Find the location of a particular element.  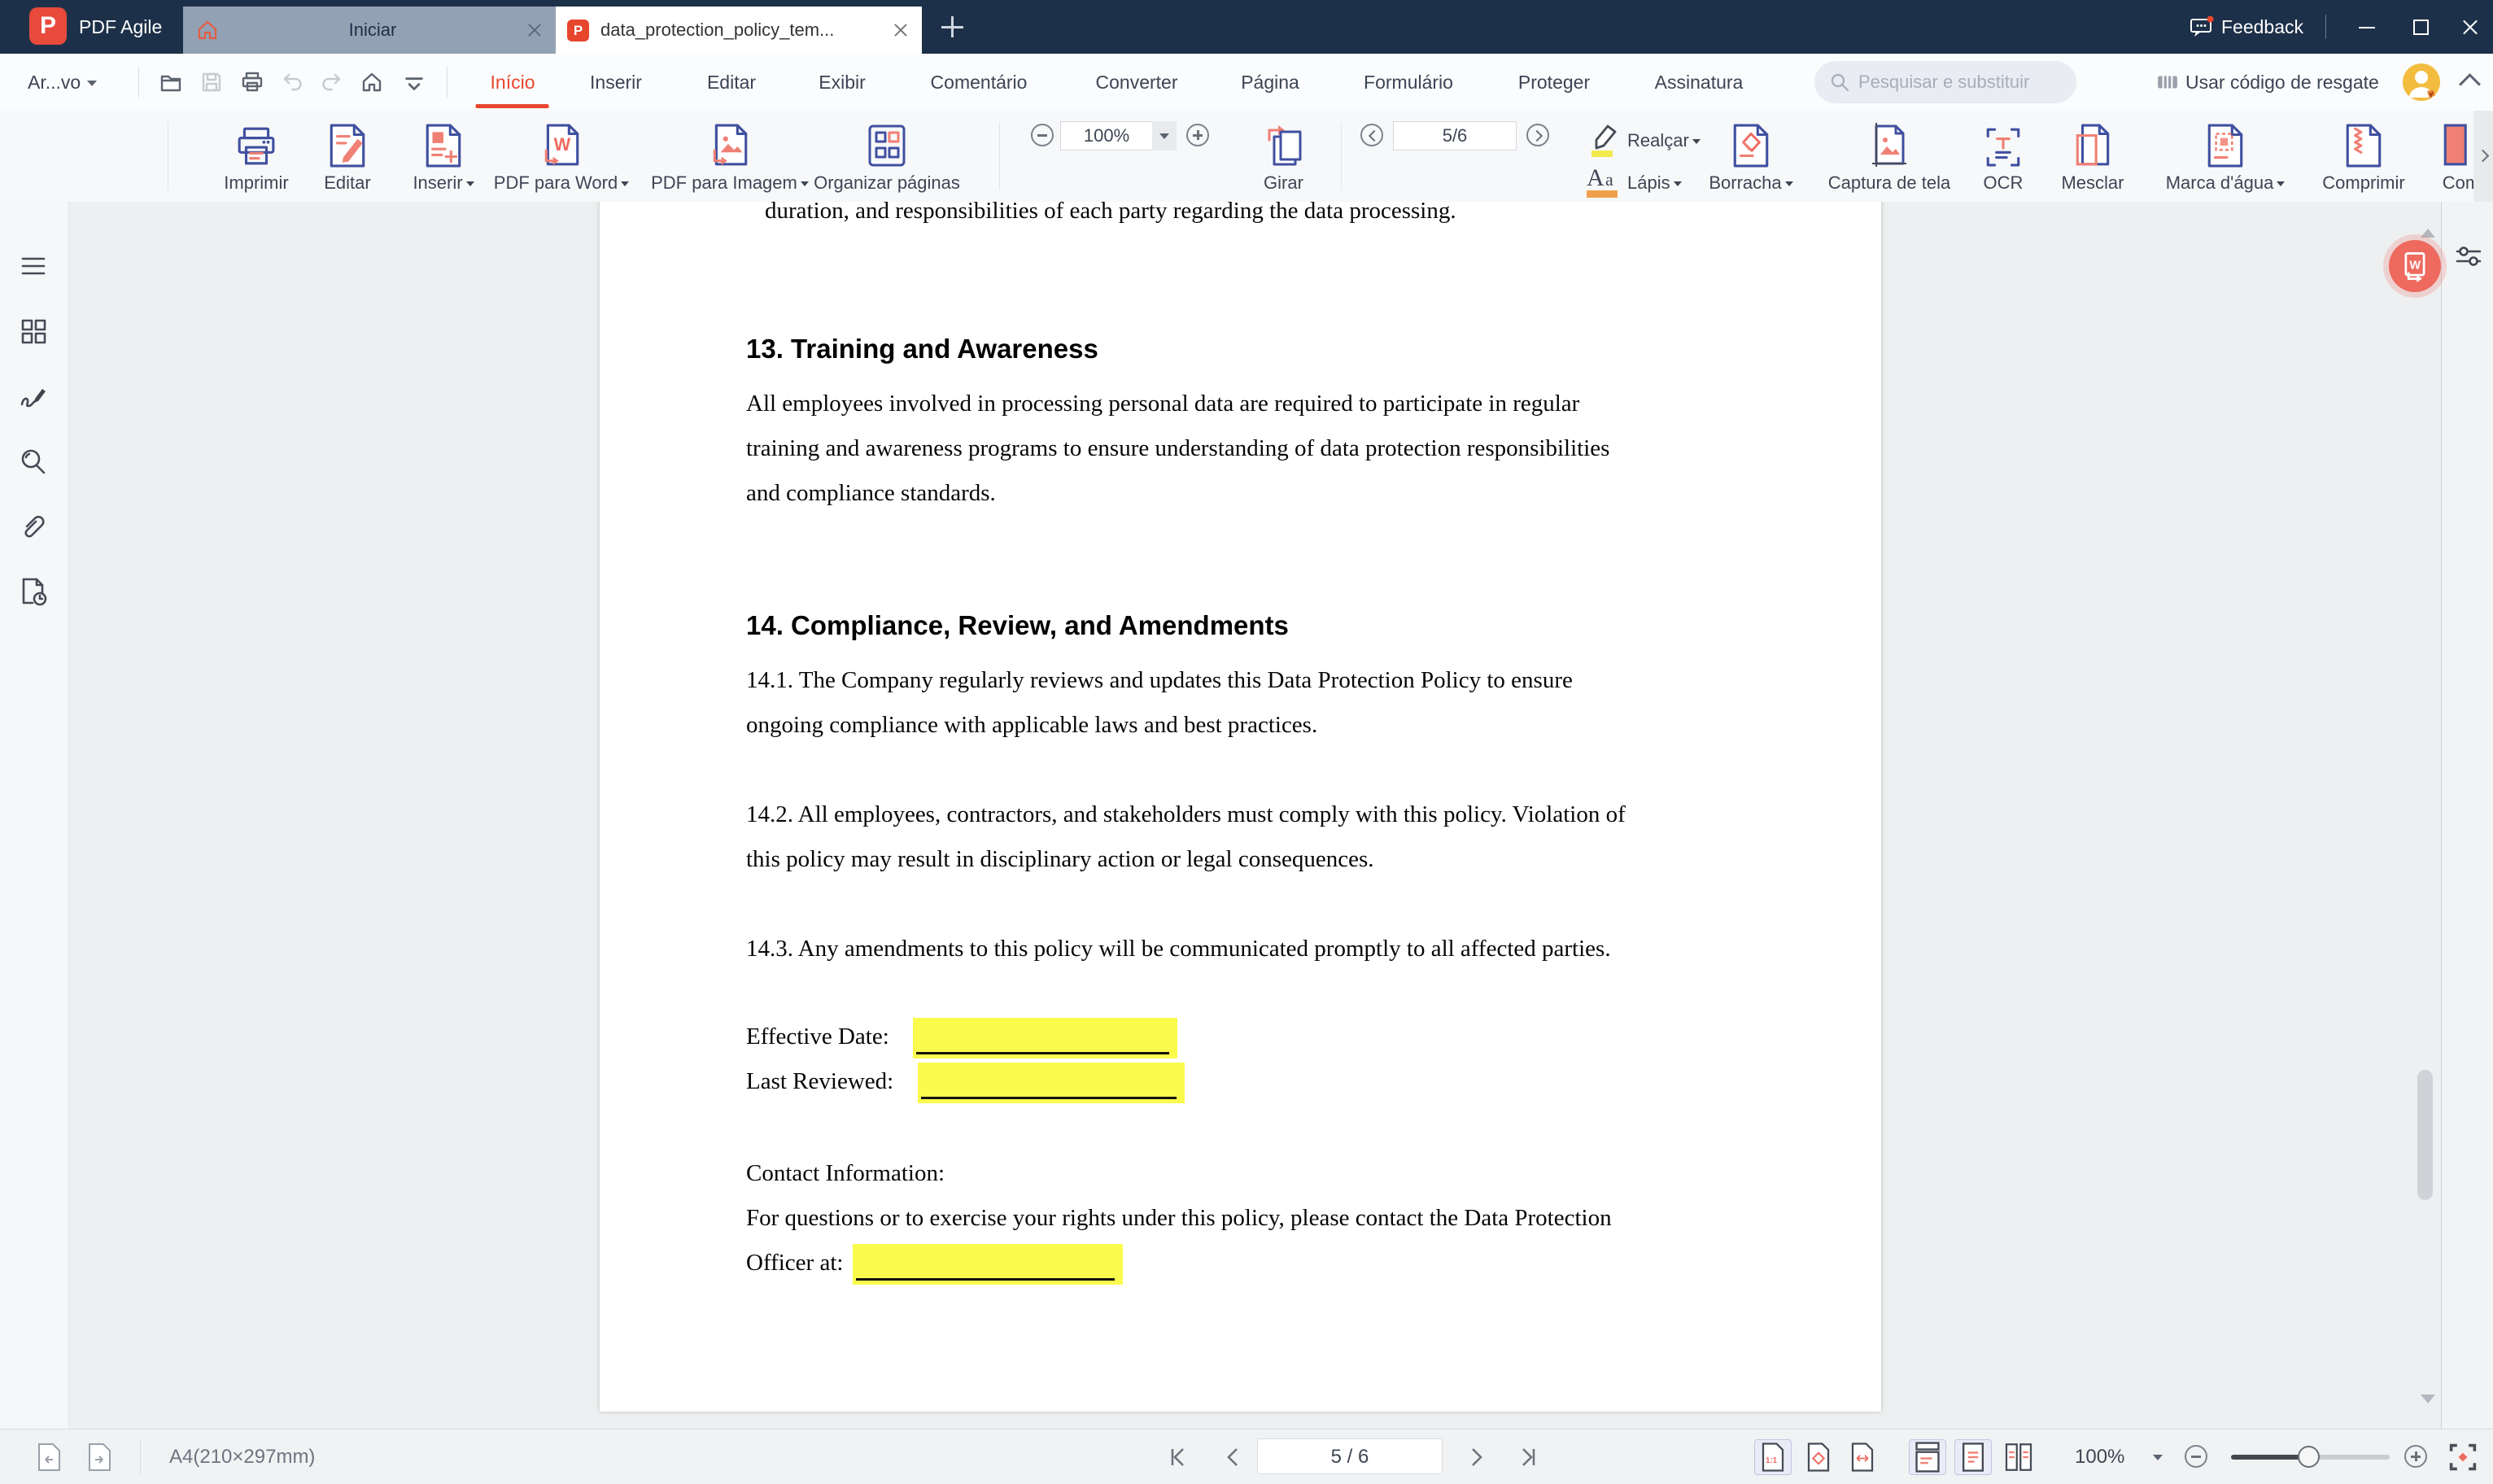

word-convert-icon: W is located at coordinates (2414, 267).